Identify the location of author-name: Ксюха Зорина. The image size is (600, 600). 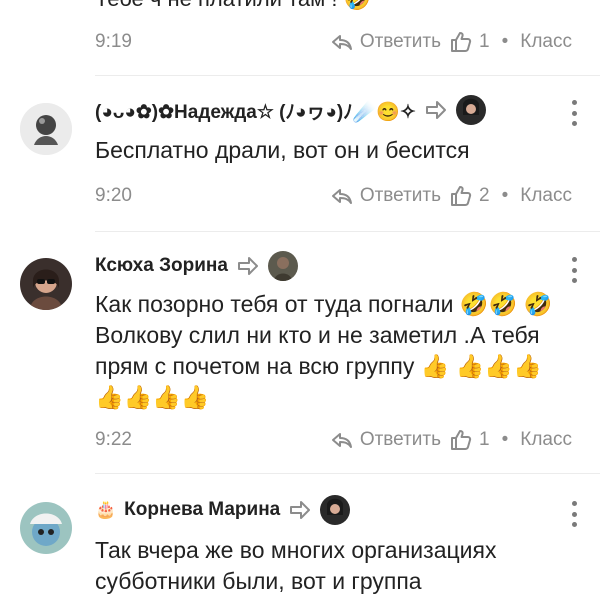
(161, 266).